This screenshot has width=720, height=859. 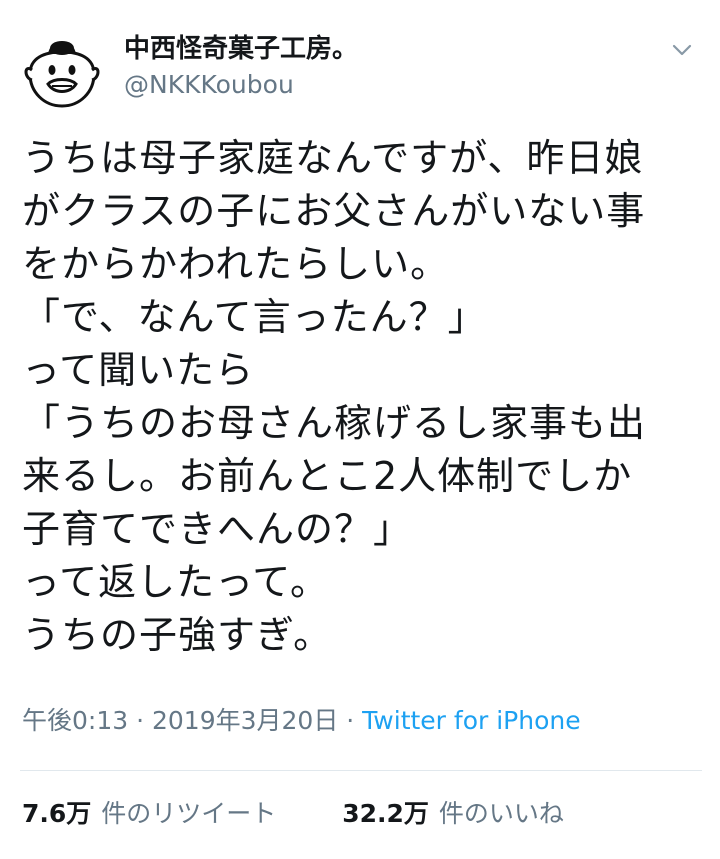 What do you see at coordinates (254, 317) in the screenshot?
I see `tweet-text-line: 「で、なんて言ったん？」` at bounding box center [254, 317].